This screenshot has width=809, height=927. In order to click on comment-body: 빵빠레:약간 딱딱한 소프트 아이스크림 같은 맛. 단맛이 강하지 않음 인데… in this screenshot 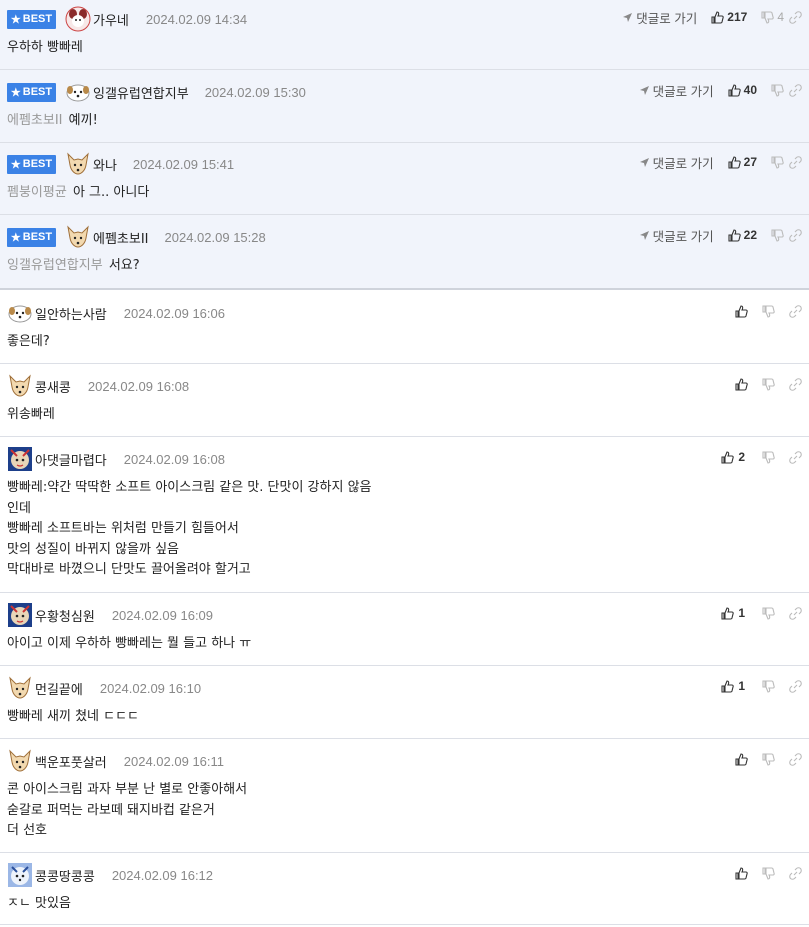, I will do `click(189, 528)`.